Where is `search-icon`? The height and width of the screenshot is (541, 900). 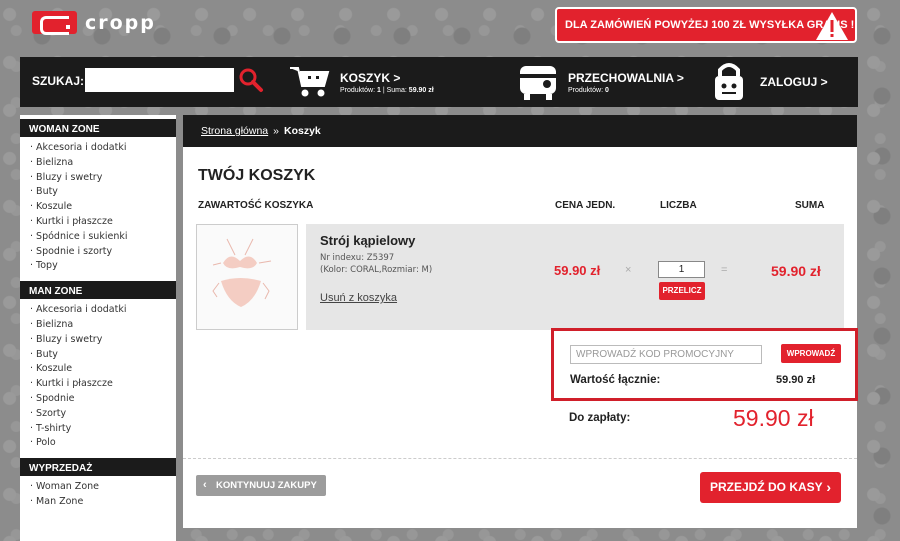
search-icon is located at coordinates (251, 80).